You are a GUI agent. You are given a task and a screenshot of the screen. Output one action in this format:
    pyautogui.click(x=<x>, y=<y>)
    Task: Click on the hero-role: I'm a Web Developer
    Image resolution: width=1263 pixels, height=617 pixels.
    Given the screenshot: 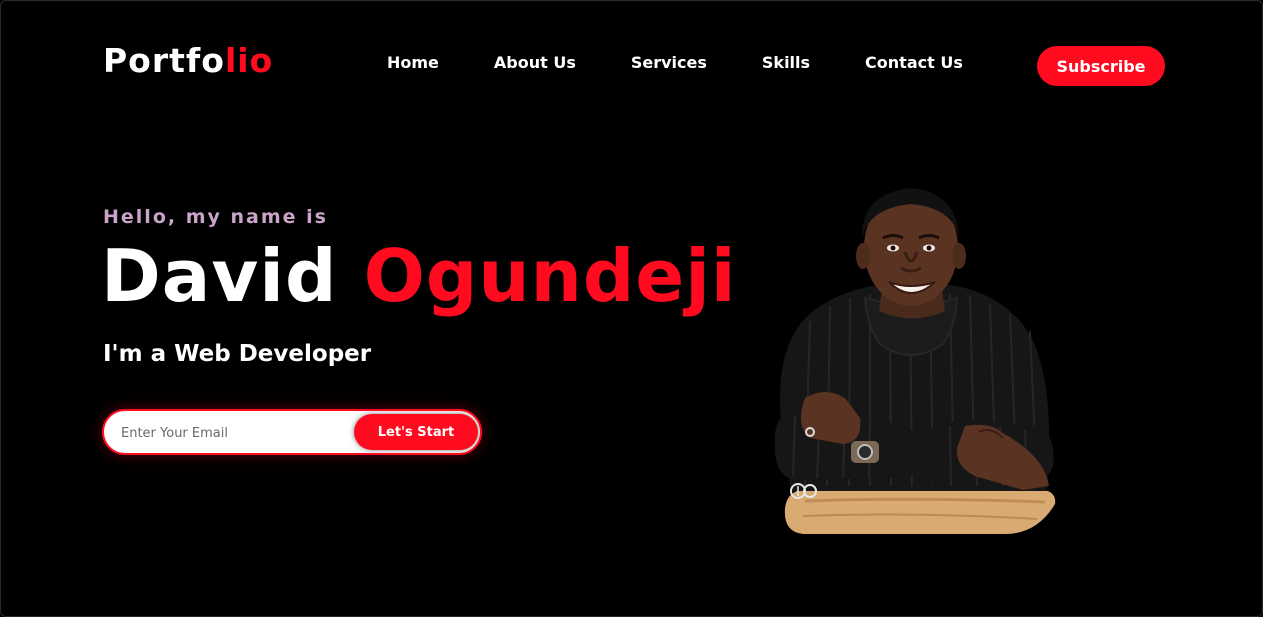 What is the action you would take?
    pyautogui.click(x=237, y=354)
    